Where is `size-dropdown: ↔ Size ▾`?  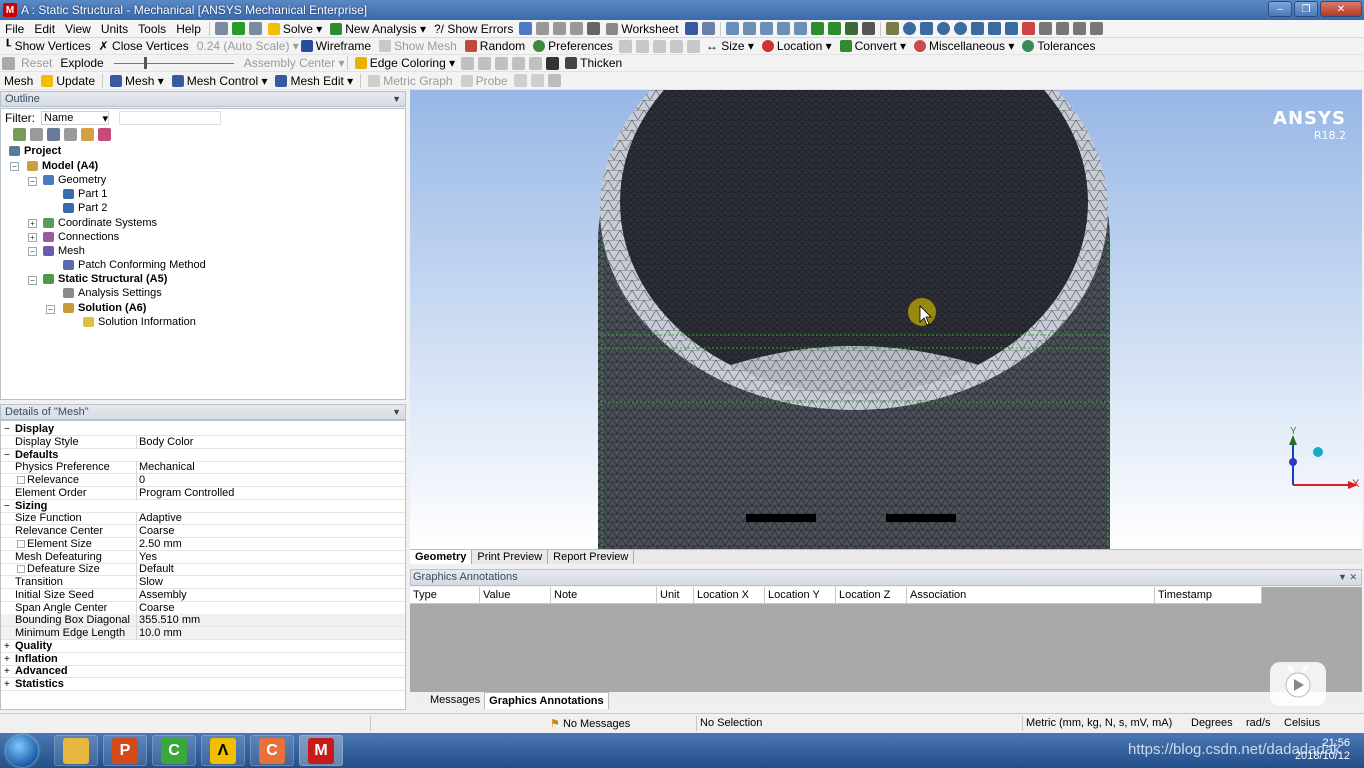
size-dropdown: ↔ Size ▾ is located at coordinates (730, 46).